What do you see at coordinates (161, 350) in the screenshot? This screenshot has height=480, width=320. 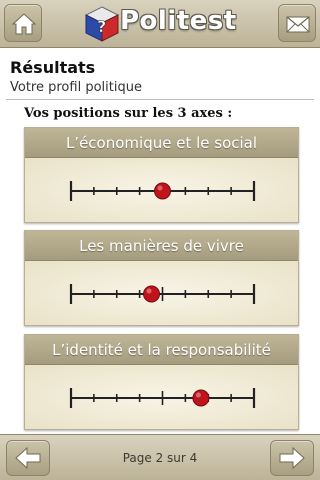 I see `axis-title: L’identité et la responsabilité` at bounding box center [161, 350].